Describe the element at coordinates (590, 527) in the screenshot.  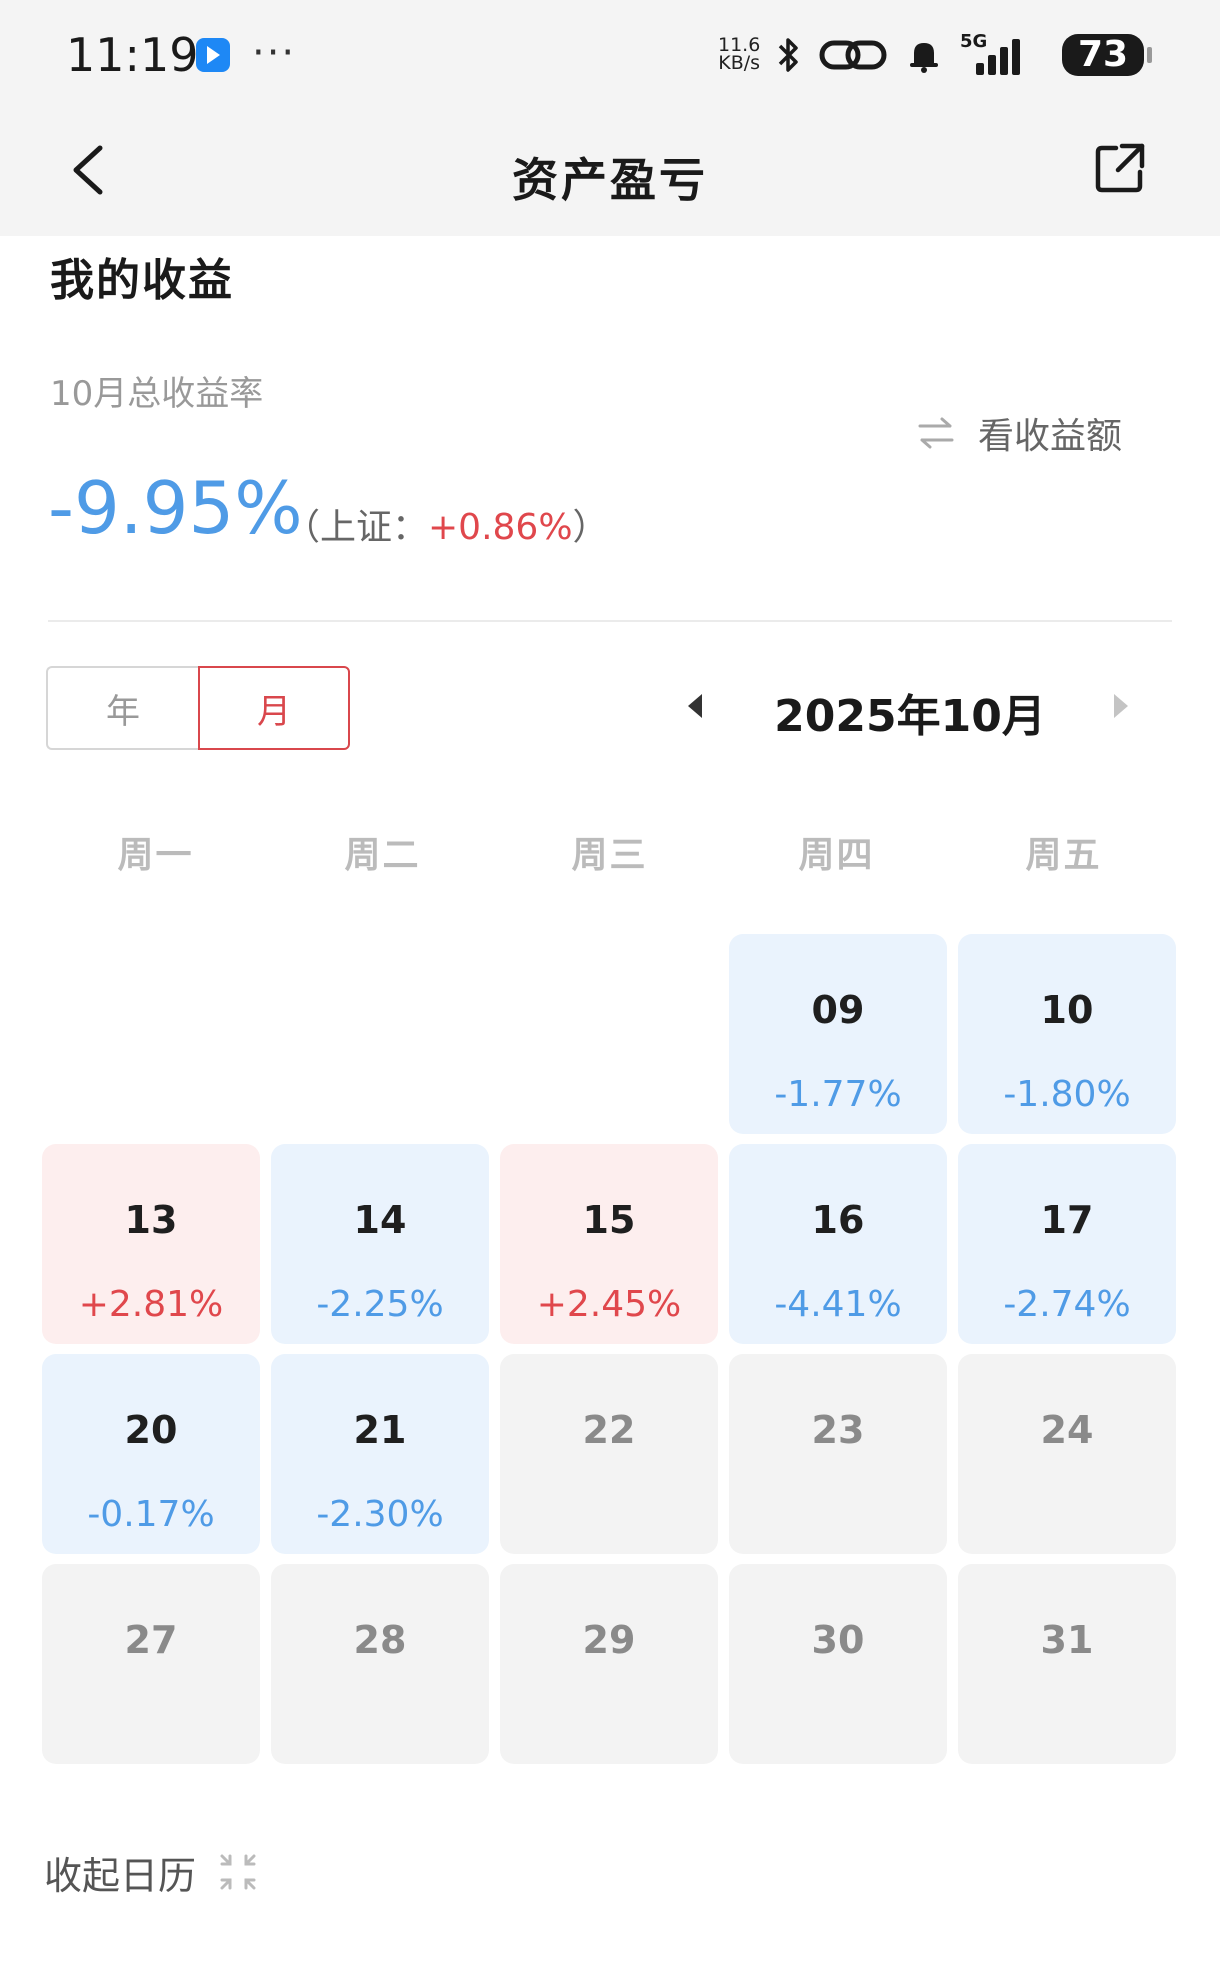
I see `benchmark-close: ）` at that location.